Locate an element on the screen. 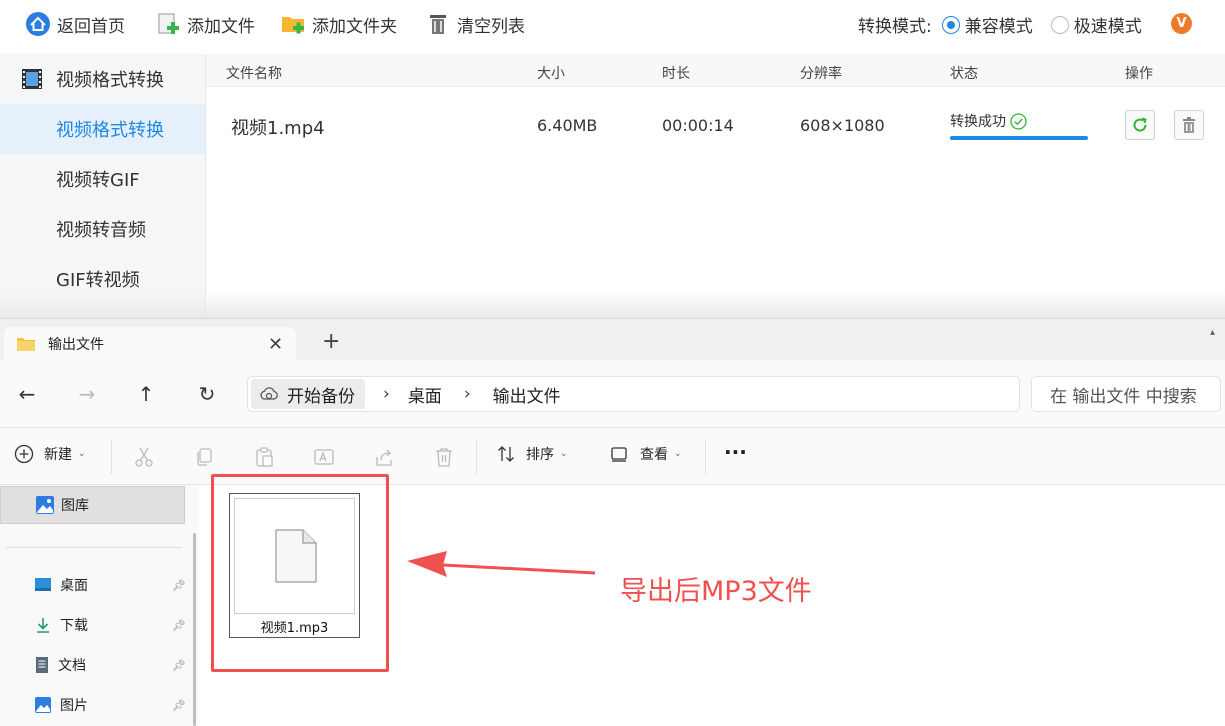 This screenshot has height=726, width=1225. clear-list-button: 清空列表 is located at coordinates (475, 24).